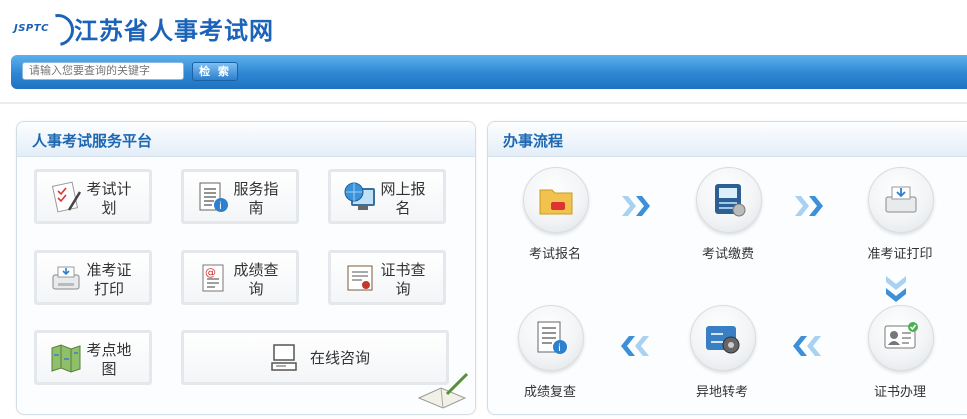 This screenshot has width=967, height=419. I want to click on tile-certificate-query: 证书查询, so click(387, 277).